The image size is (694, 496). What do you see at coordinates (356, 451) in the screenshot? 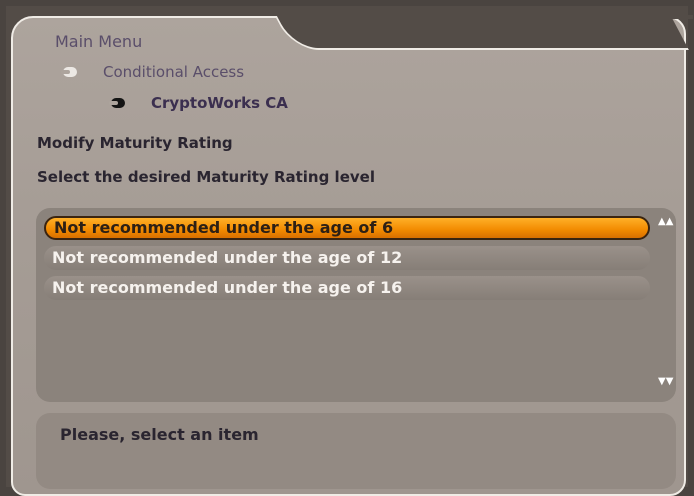
I see `status-panel: Please, select an item` at bounding box center [356, 451].